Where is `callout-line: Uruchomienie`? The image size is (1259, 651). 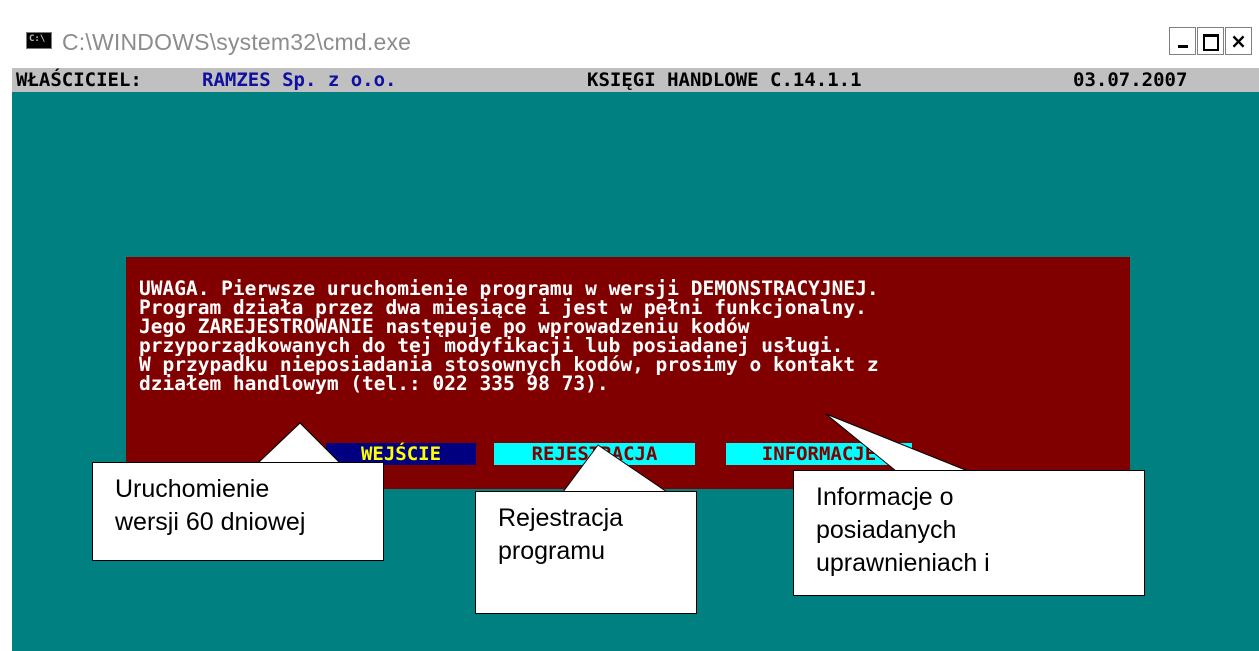
callout-line: Uruchomienie is located at coordinates (192, 489).